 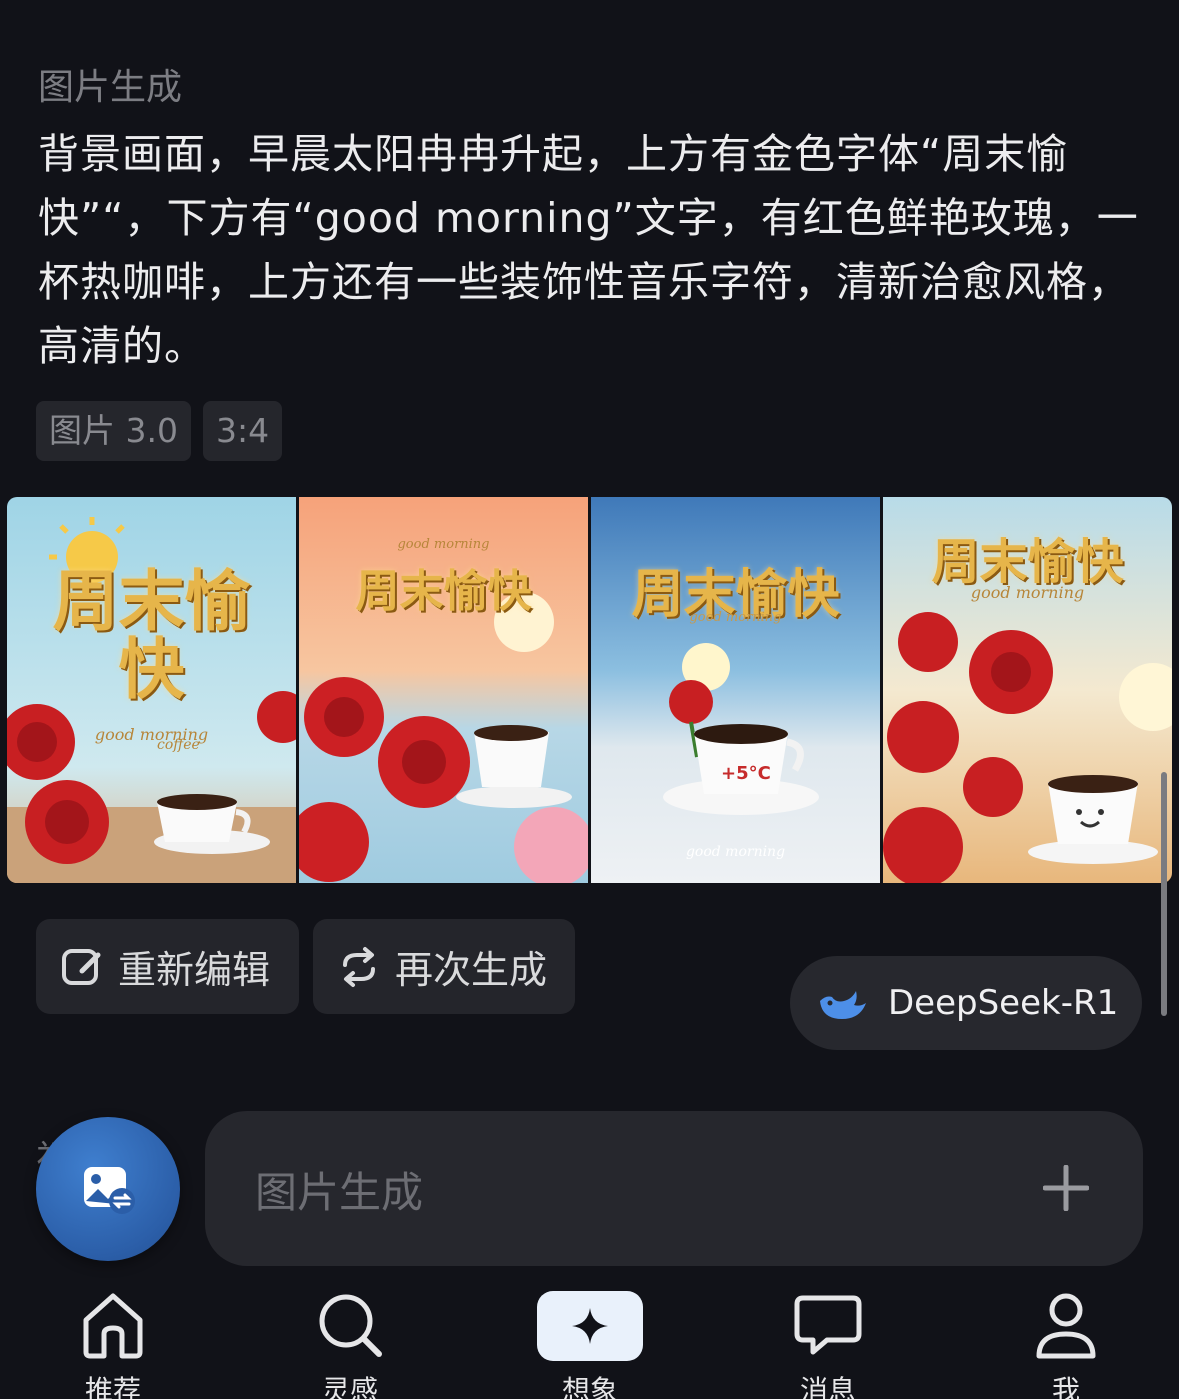 I want to click on tab-imagine-pill, so click(x=590, y=1326).